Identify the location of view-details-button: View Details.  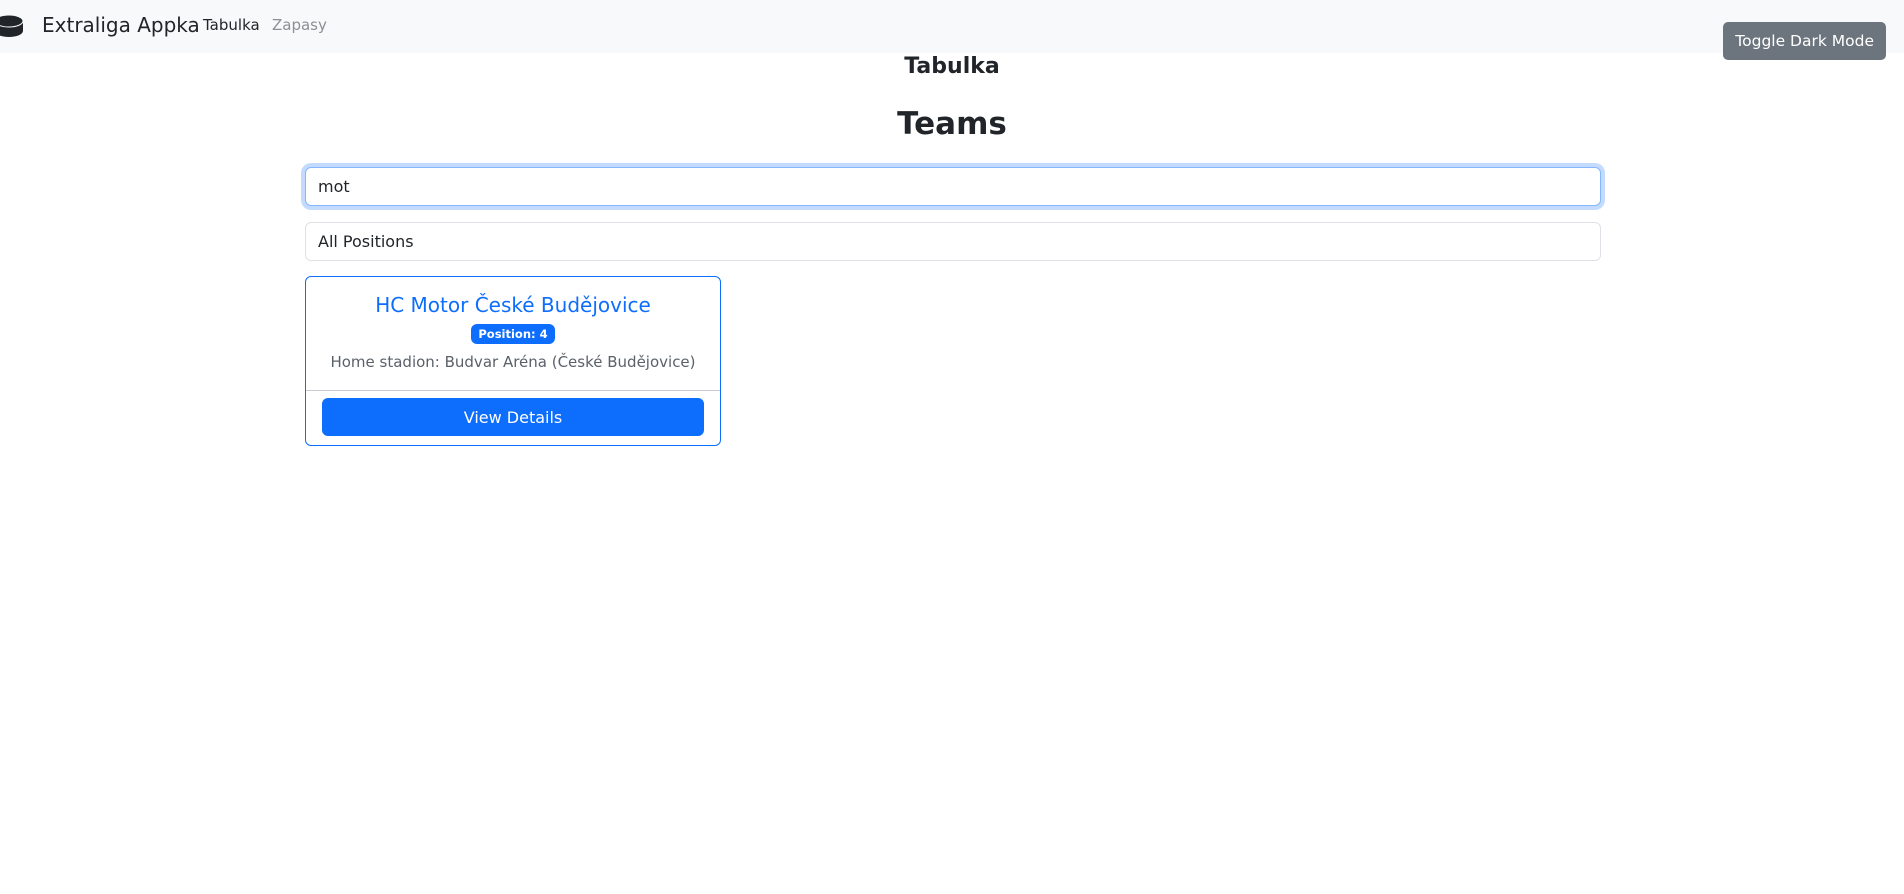
(513, 417).